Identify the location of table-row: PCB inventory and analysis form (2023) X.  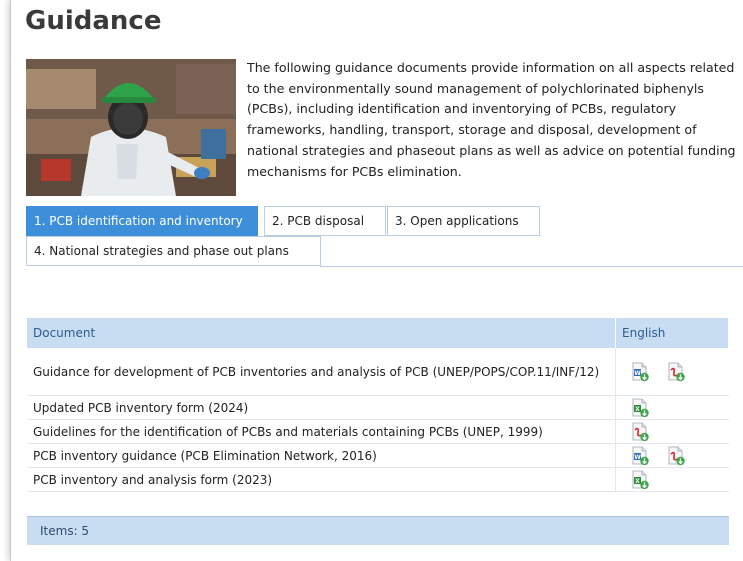
(378, 479).